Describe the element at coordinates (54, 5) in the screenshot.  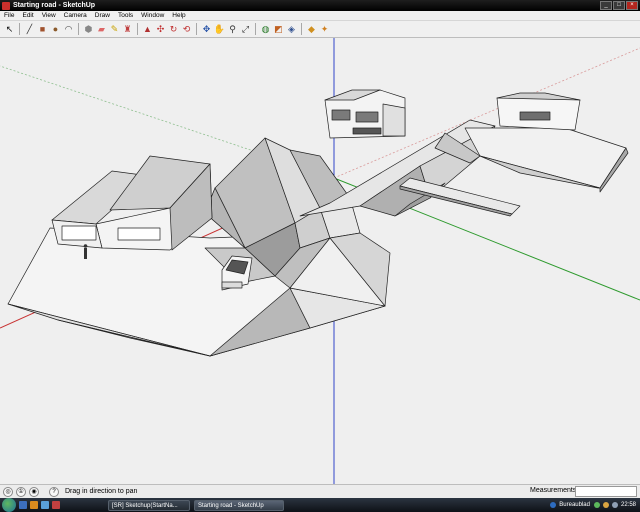
I see `window-title: Starting road - SketchUp` at that location.